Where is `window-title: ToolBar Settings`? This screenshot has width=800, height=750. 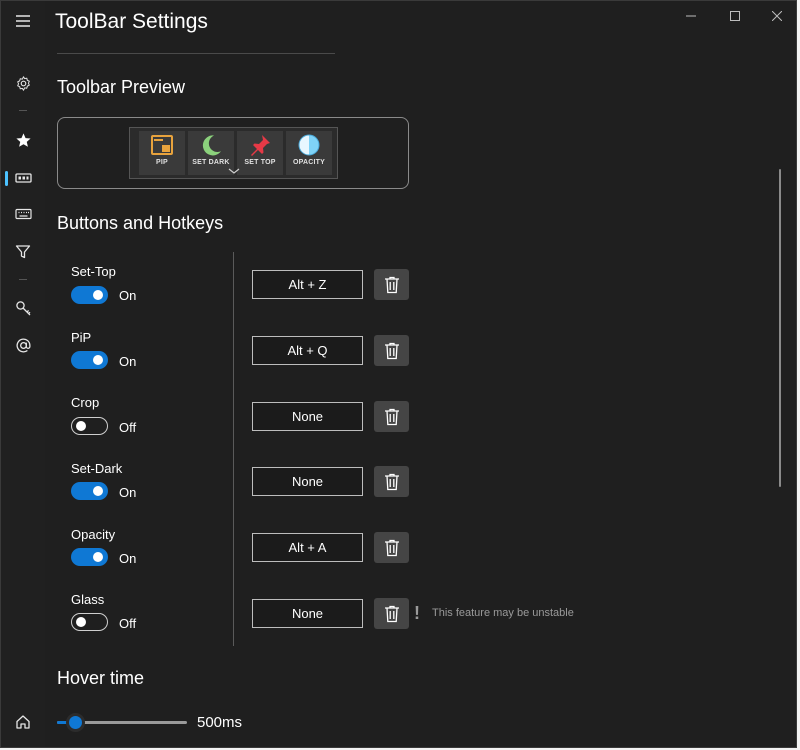 window-title: ToolBar Settings is located at coordinates (131, 21).